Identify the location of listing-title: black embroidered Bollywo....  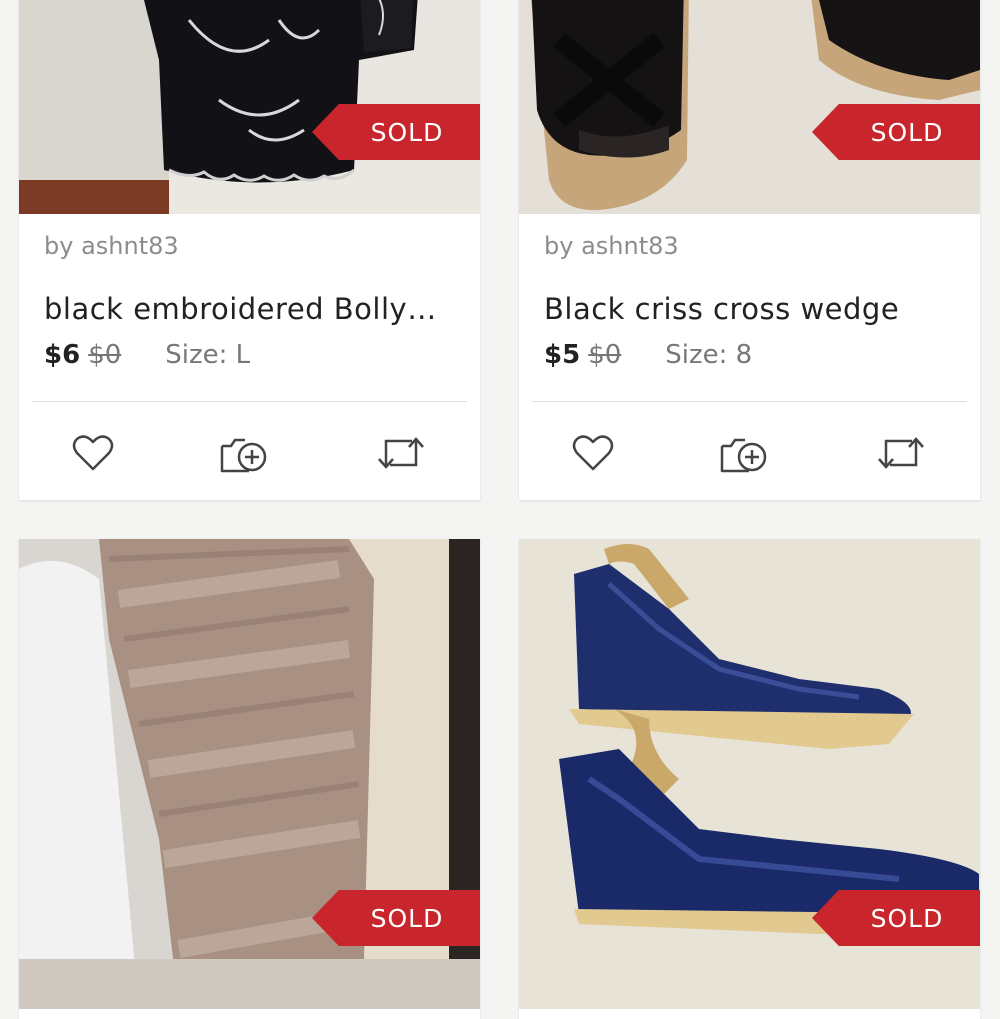
(251, 309).